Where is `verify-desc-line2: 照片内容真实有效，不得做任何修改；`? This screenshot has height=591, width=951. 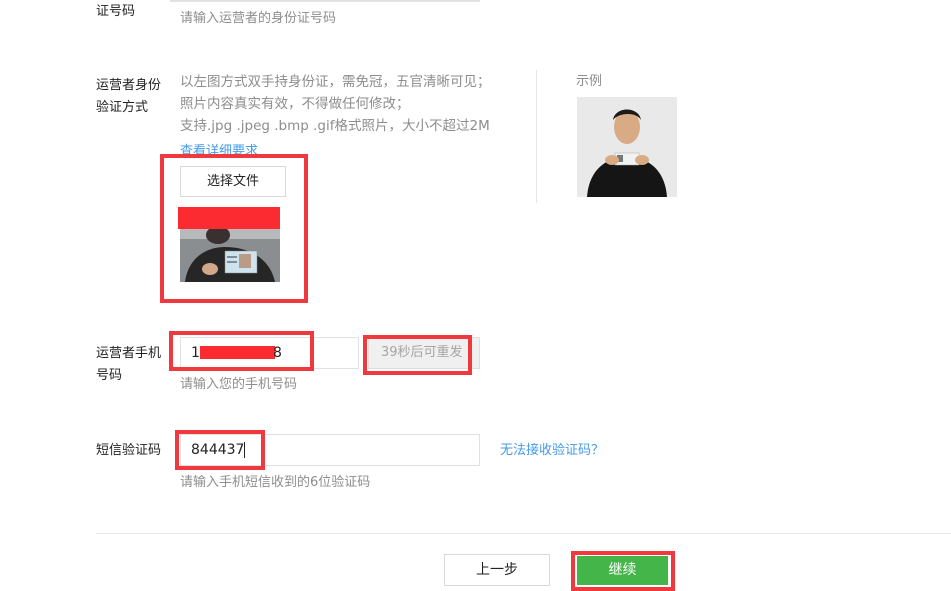
verify-desc-line2: 照片内容真实有效，不得做任何修改； is located at coordinates (295, 104).